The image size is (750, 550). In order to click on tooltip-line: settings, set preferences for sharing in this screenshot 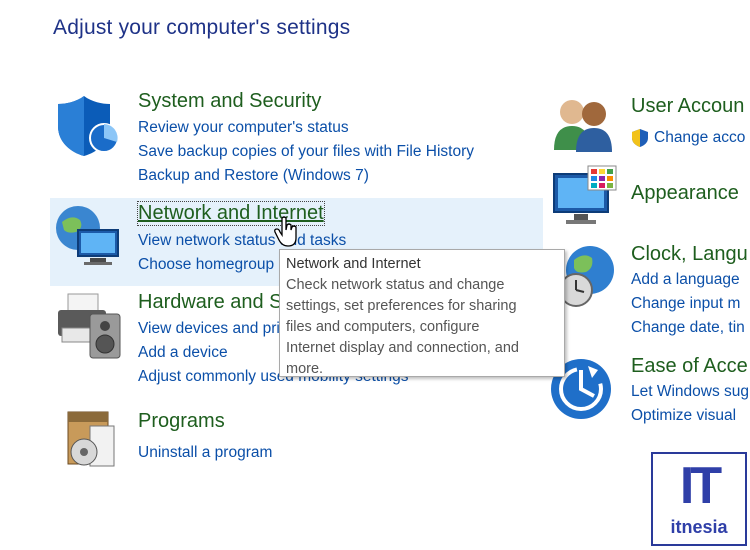, I will do `click(401, 306)`.